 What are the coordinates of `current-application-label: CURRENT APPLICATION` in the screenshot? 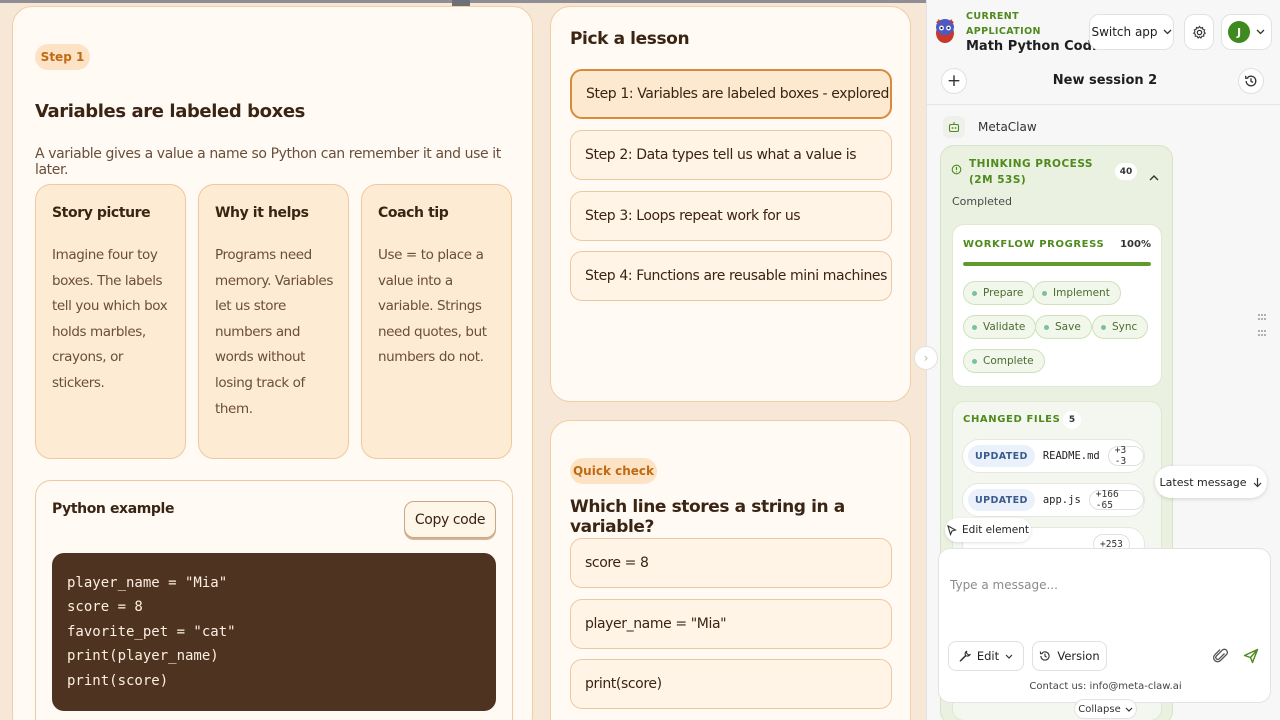 It's located at (1003, 24).